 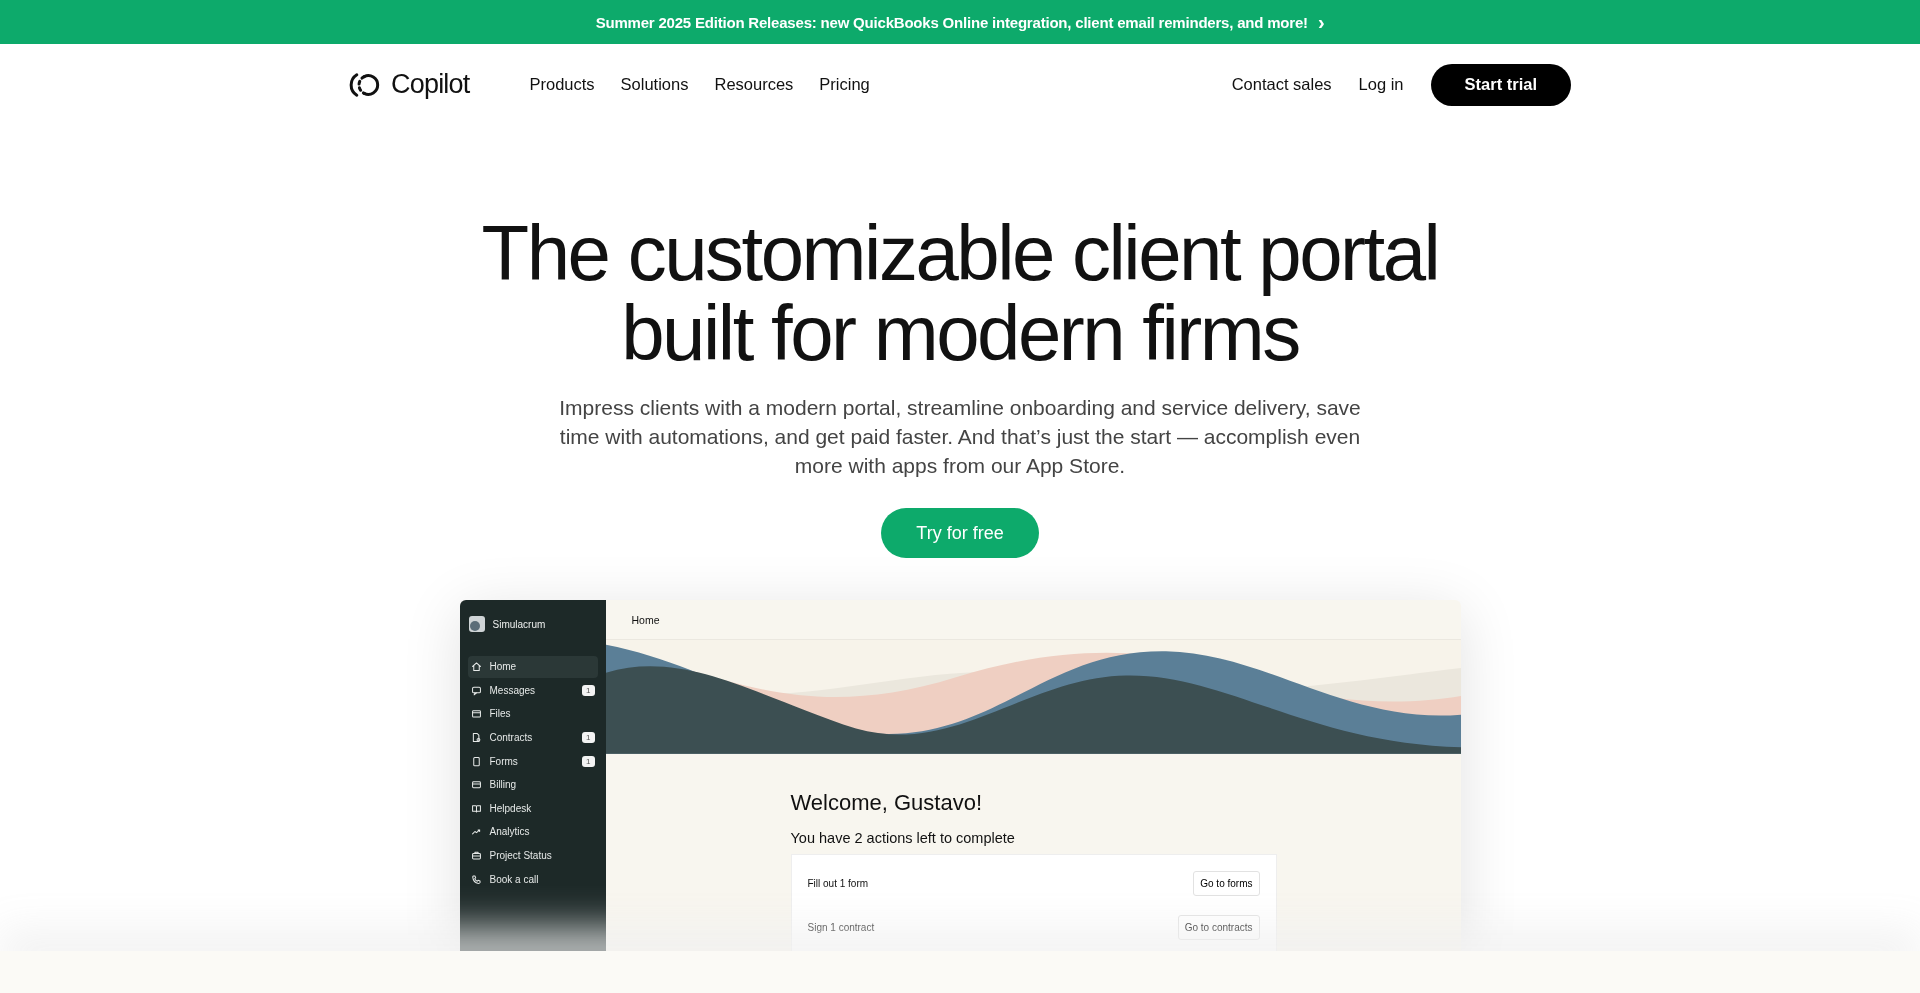 What do you see at coordinates (409, 84) in the screenshot?
I see `logo: Copilot` at bounding box center [409, 84].